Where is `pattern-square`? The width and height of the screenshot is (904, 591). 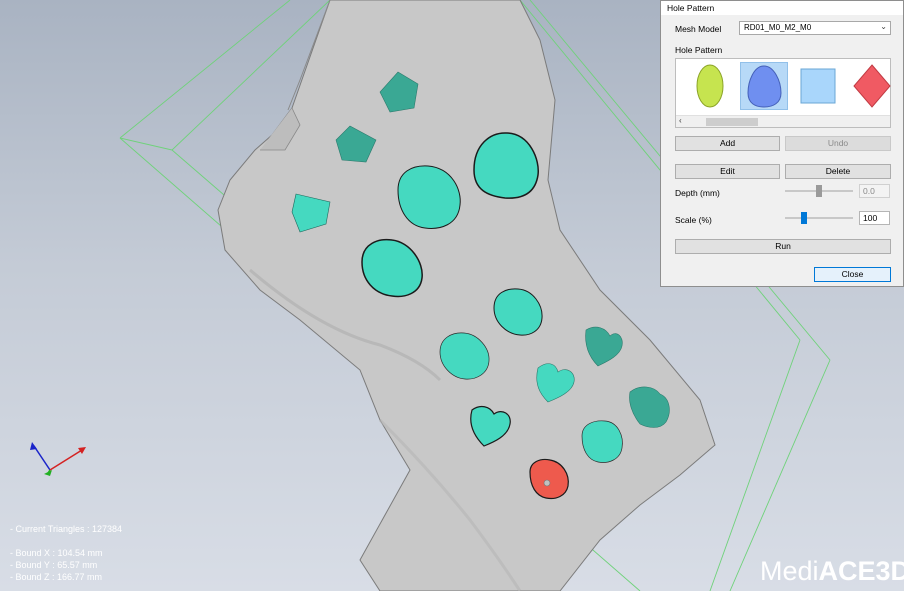
pattern-square is located at coordinates (818, 86).